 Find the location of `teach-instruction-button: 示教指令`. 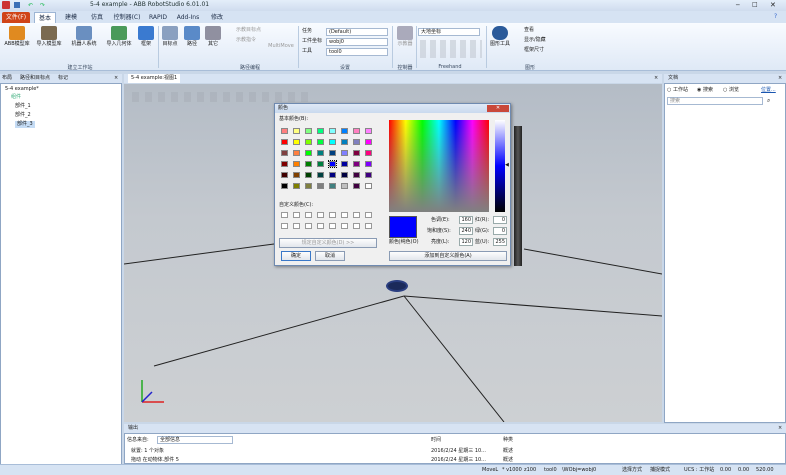

teach-instruction-button: 示教指令 is located at coordinates (246, 40).